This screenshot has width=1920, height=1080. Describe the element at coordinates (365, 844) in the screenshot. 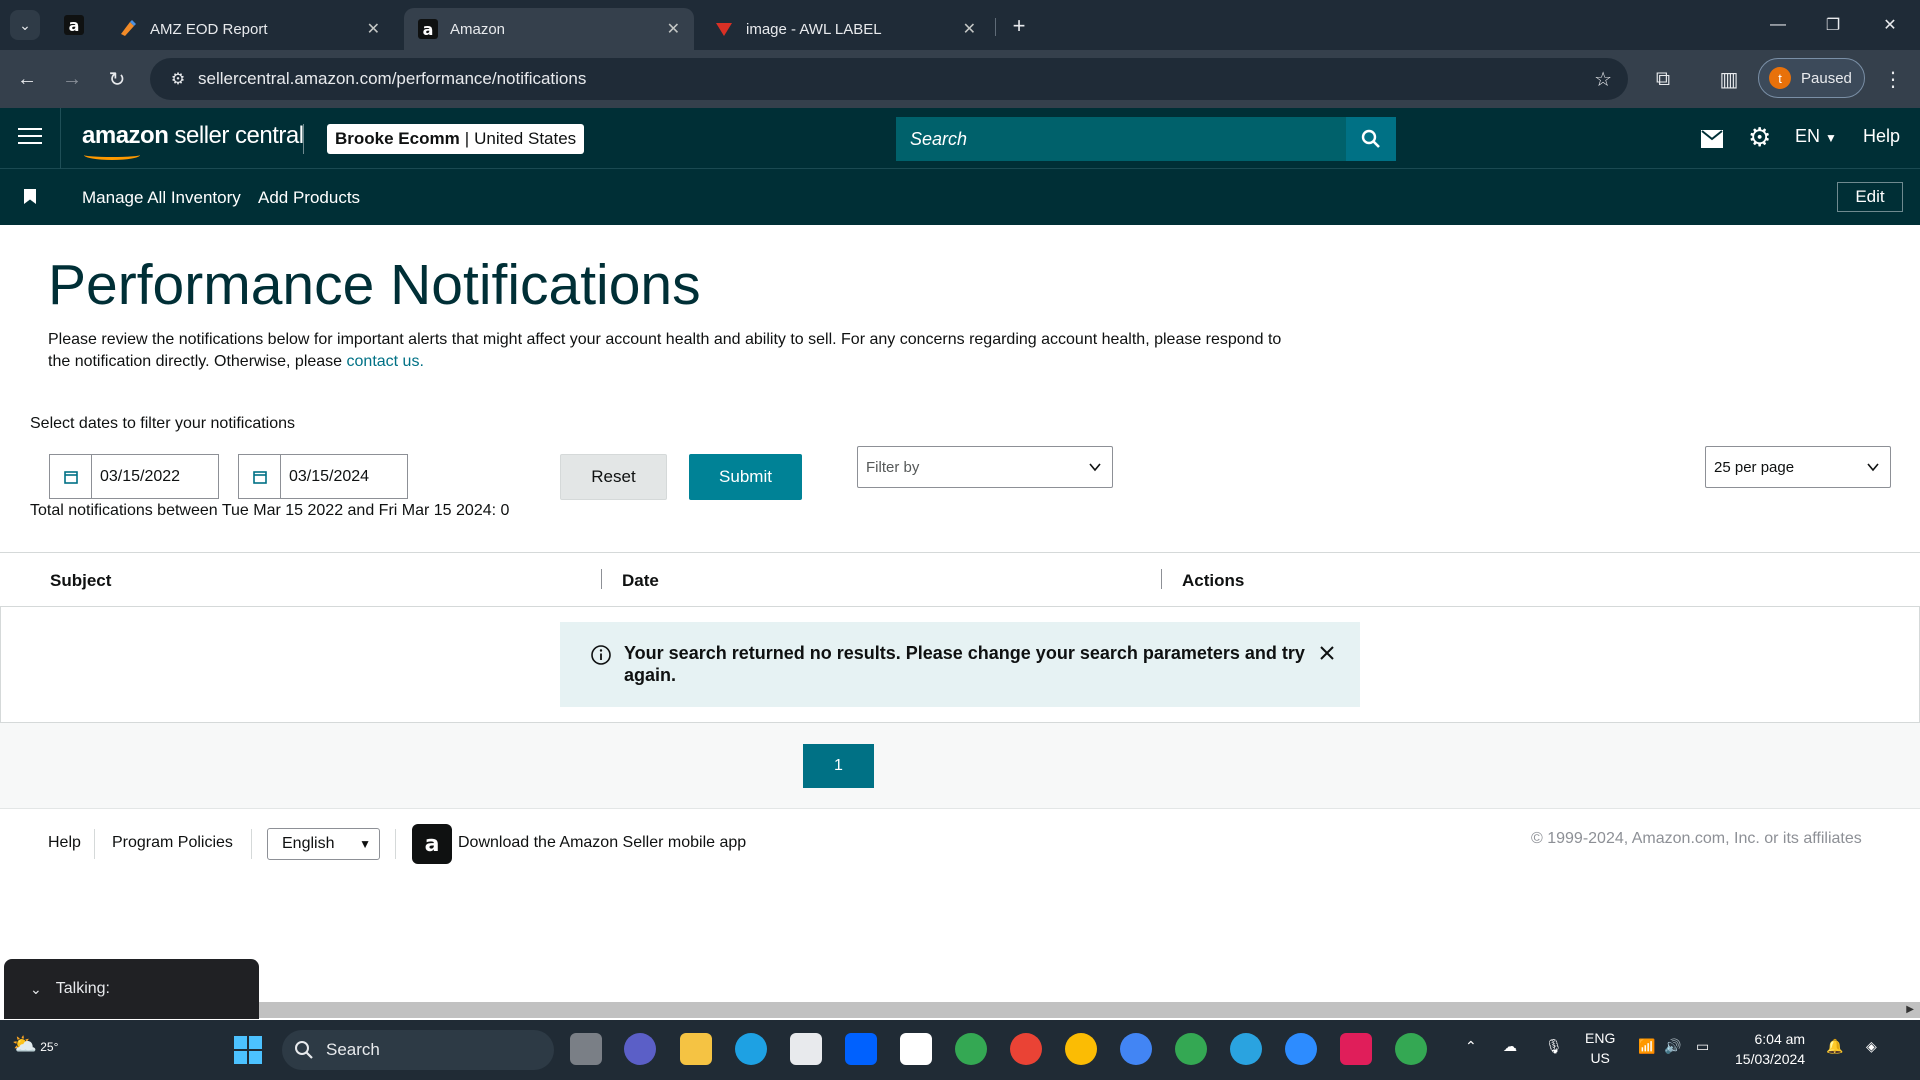

I see `chevron-down-icon: ▼` at that location.